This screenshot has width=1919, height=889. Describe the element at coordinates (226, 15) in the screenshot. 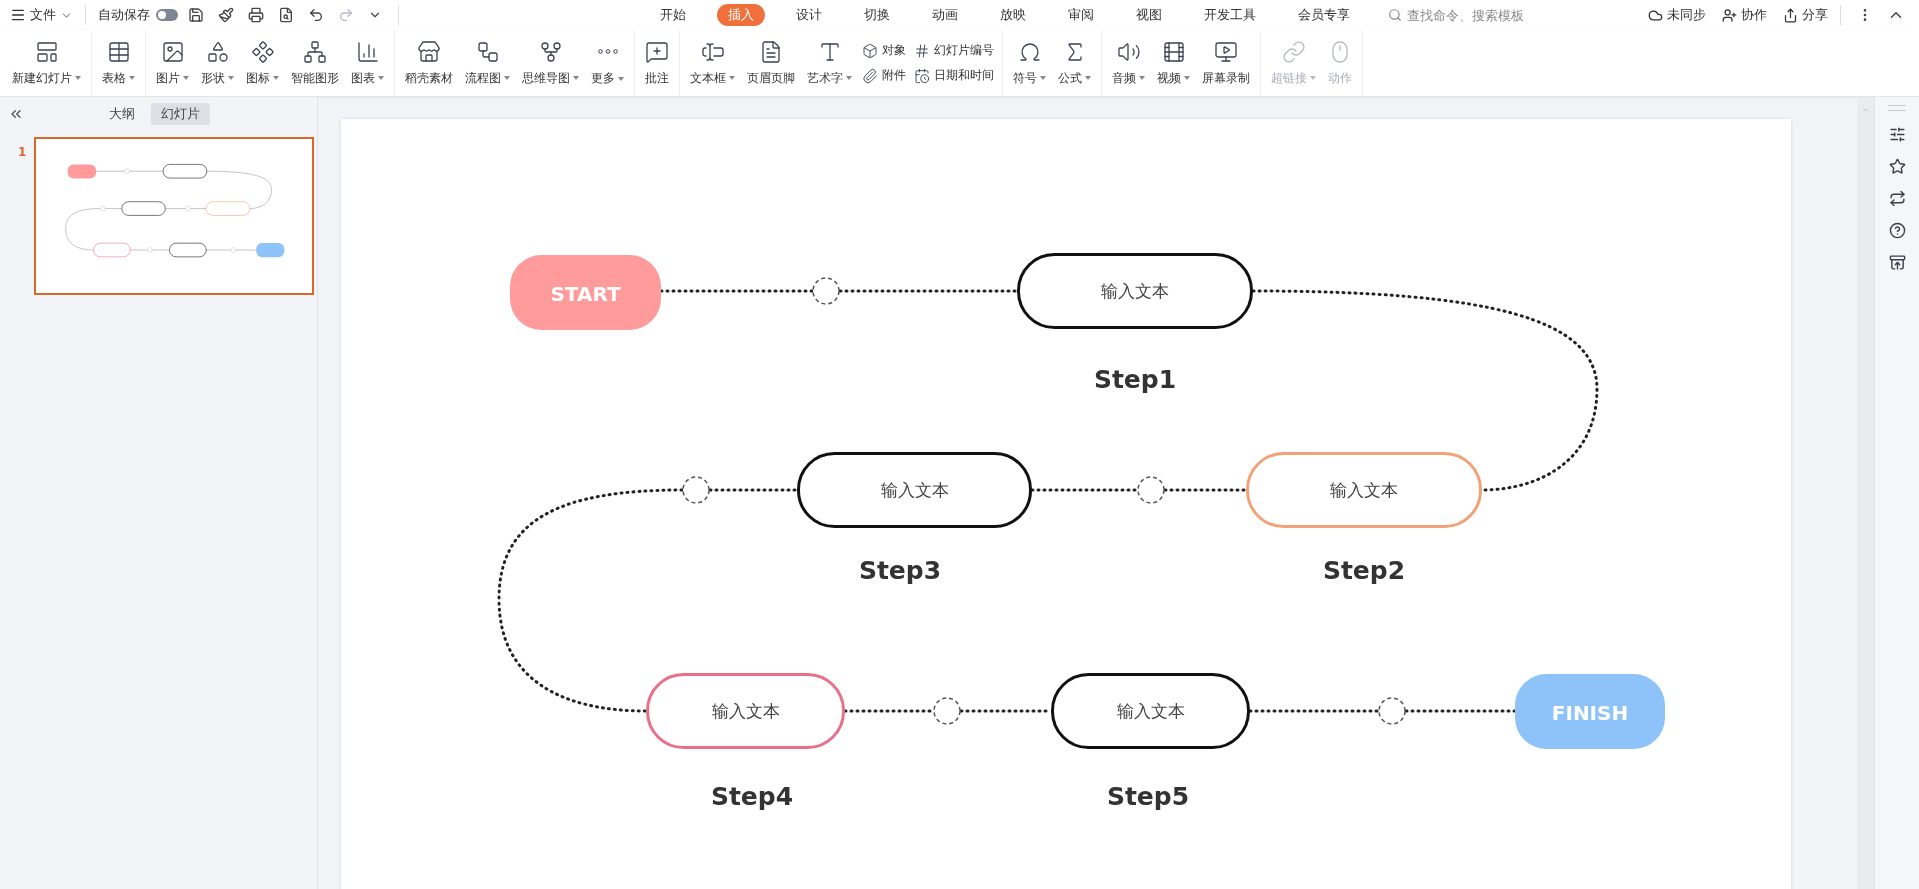

I see `brush-icon` at that location.